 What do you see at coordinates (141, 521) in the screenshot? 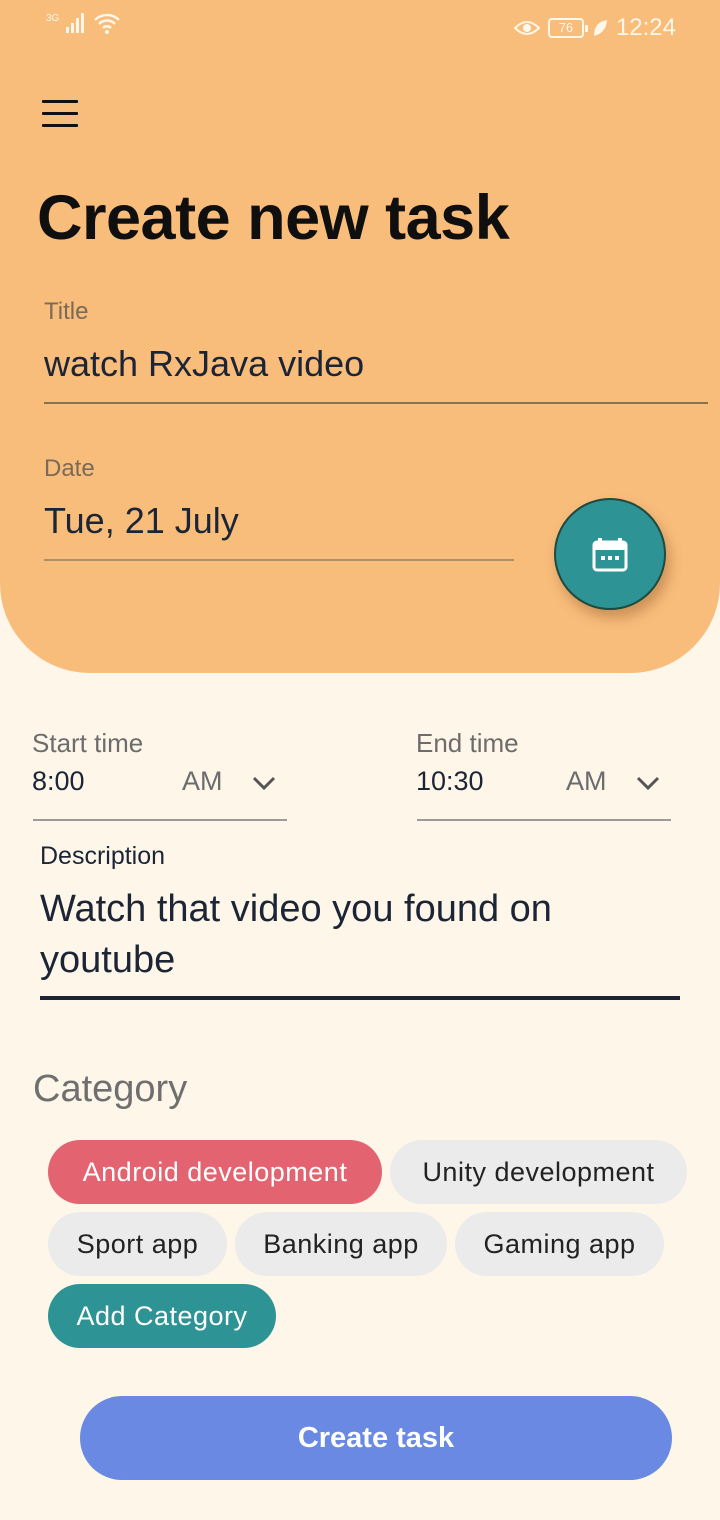
I see `date-input: Tue, 21 July` at bounding box center [141, 521].